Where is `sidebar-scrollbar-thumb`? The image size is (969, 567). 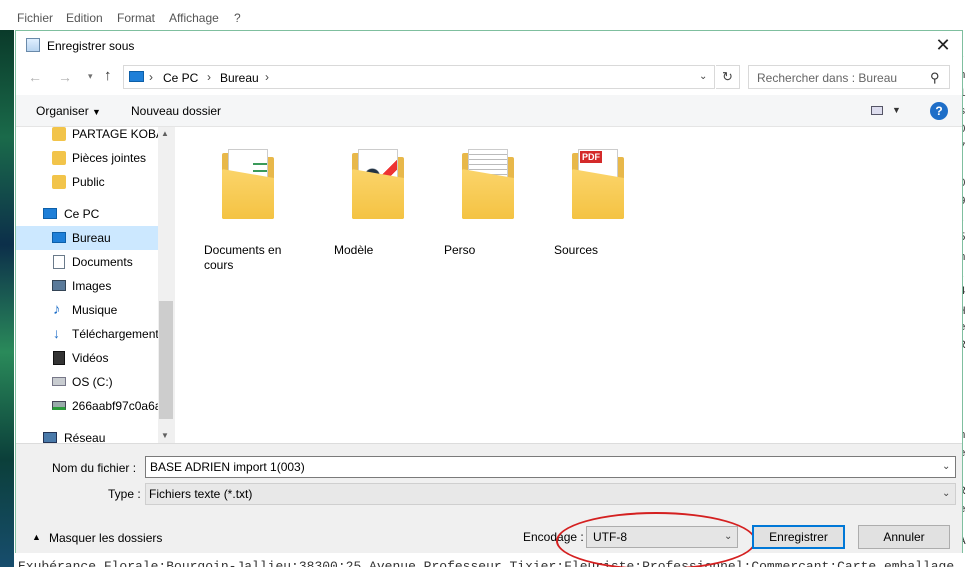
sidebar-scrollbar-thumb is located at coordinates (166, 360).